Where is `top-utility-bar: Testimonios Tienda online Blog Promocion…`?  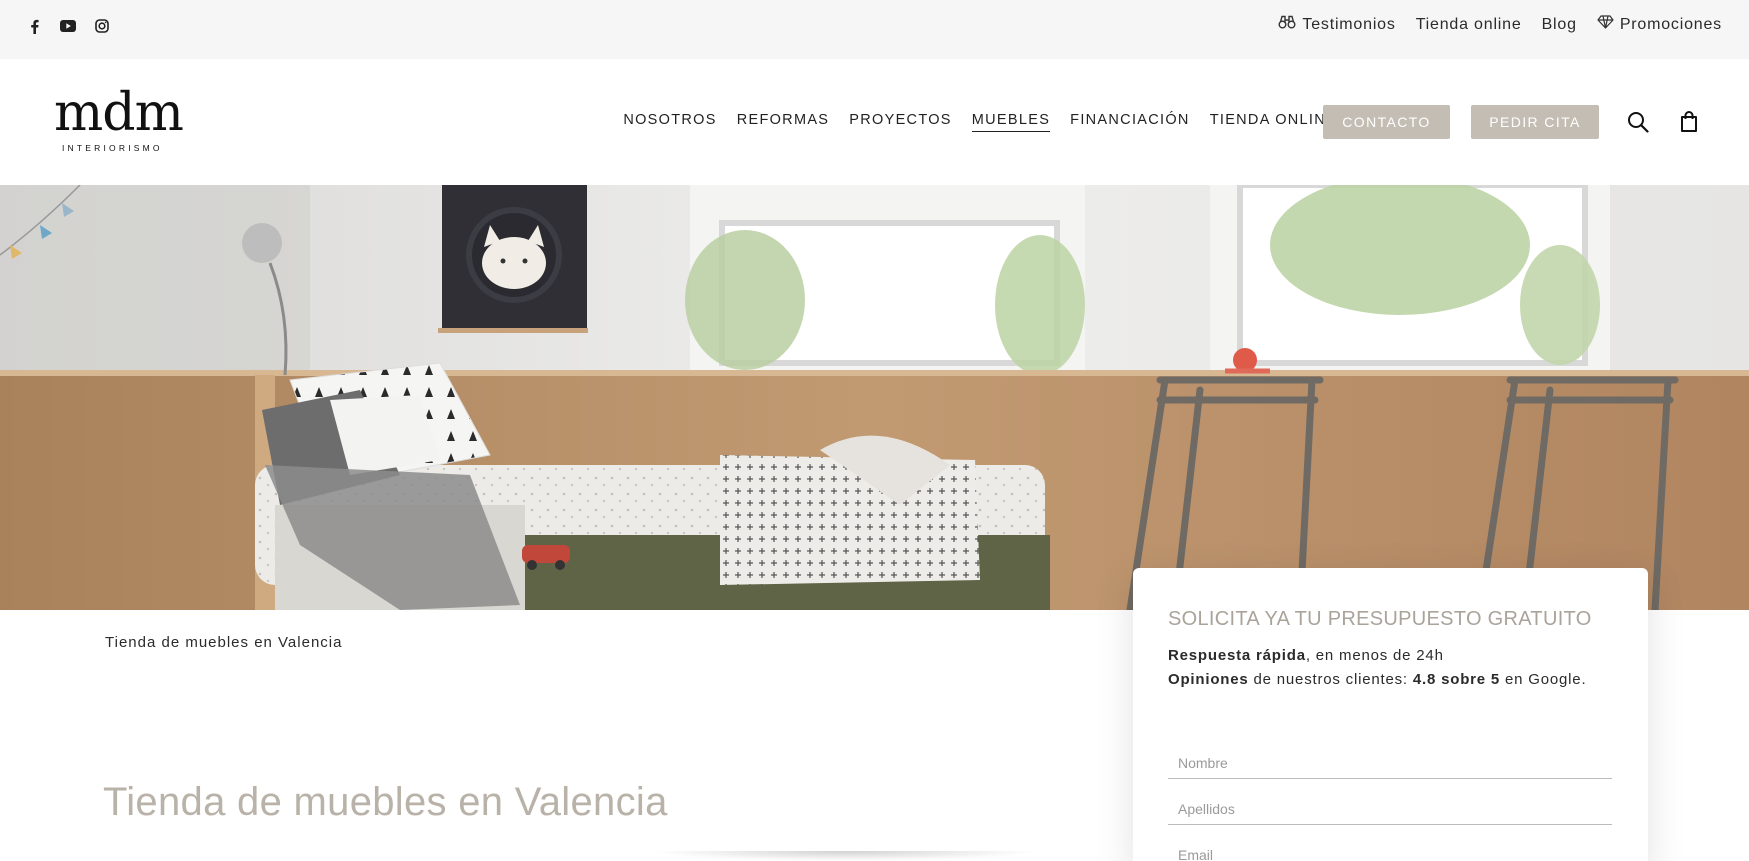
top-utility-bar: Testimonios Tienda online Blog Promocion… is located at coordinates (874, 29).